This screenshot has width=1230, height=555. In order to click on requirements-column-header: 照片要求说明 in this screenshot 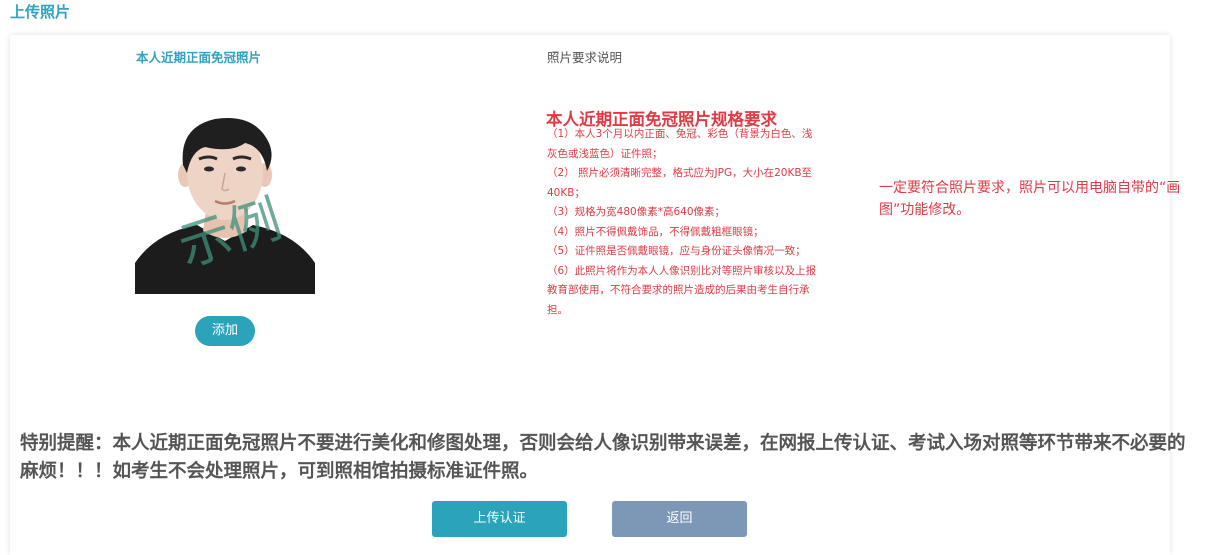, I will do `click(585, 57)`.